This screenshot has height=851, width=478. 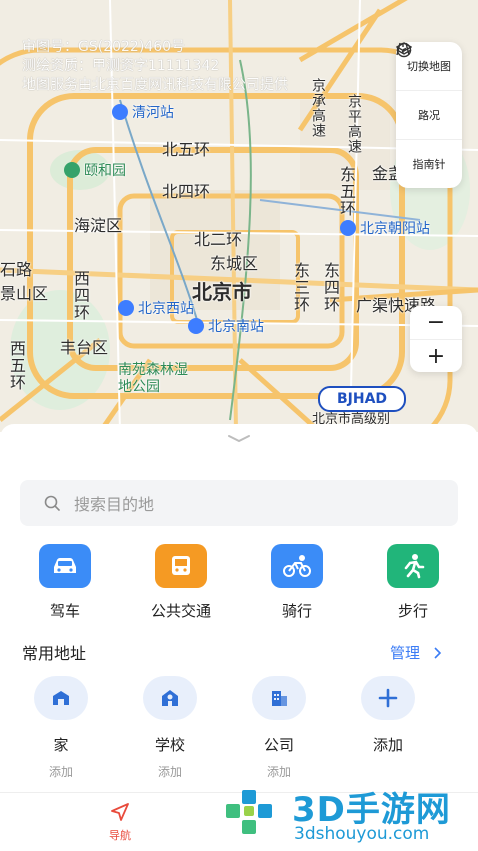 What do you see at coordinates (429, 164) in the screenshot?
I see `compass-label: 指南针` at bounding box center [429, 164].